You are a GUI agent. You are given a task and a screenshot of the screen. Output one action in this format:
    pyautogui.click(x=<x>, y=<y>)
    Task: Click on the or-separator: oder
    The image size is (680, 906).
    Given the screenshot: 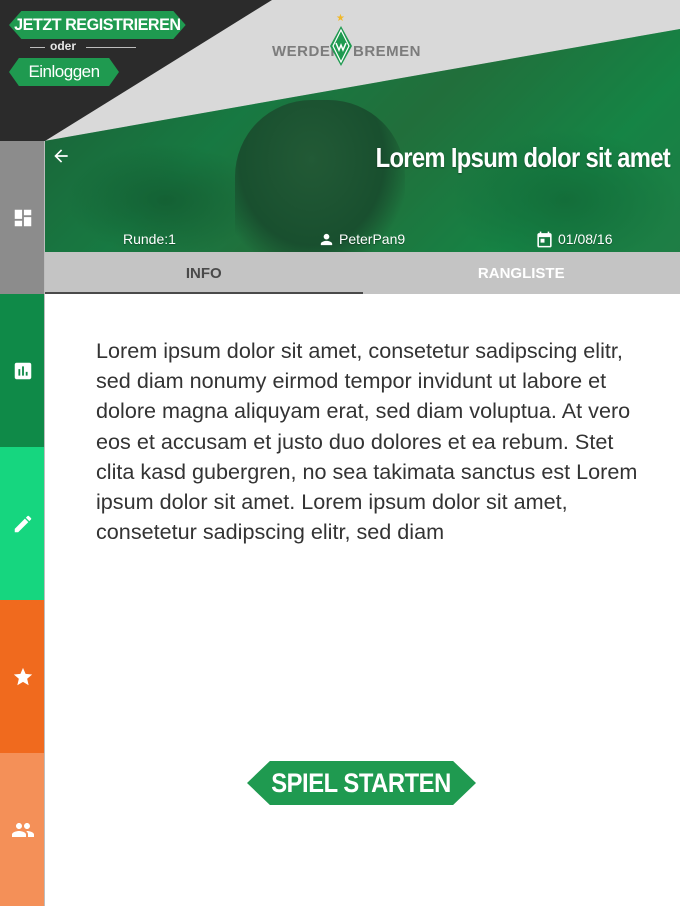 What is the action you would take?
    pyautogui.click(x=83, y=46)
    